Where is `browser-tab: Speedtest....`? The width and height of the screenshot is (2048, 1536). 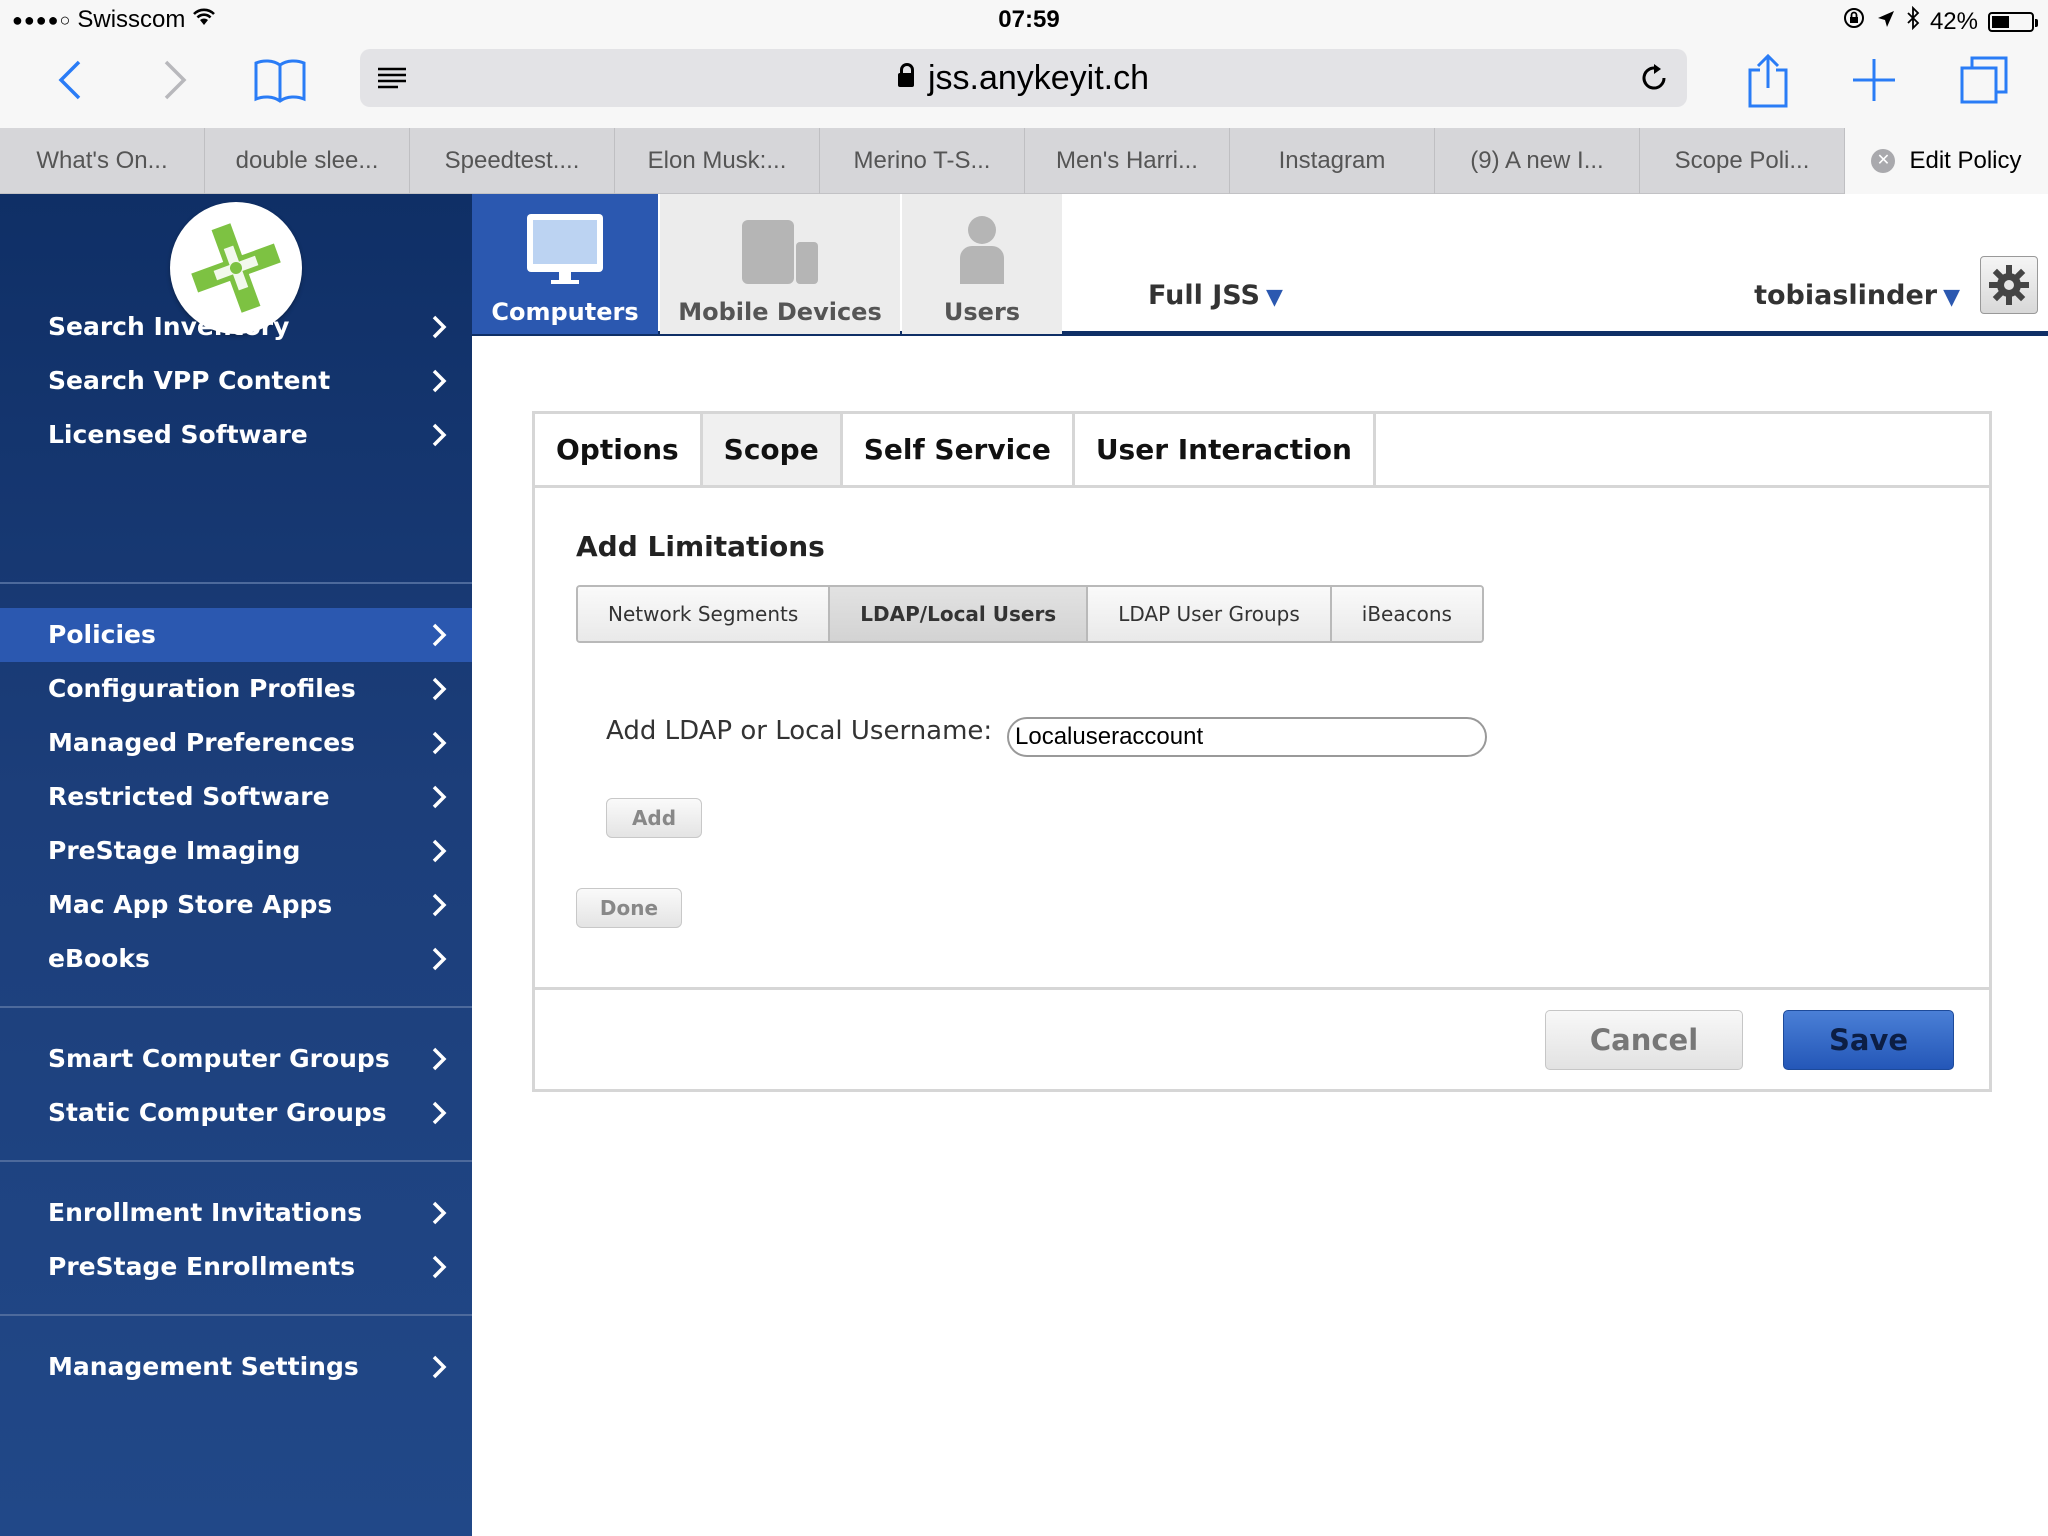 browser-tab: Speedtest.... is located at coordinates (512, 161).